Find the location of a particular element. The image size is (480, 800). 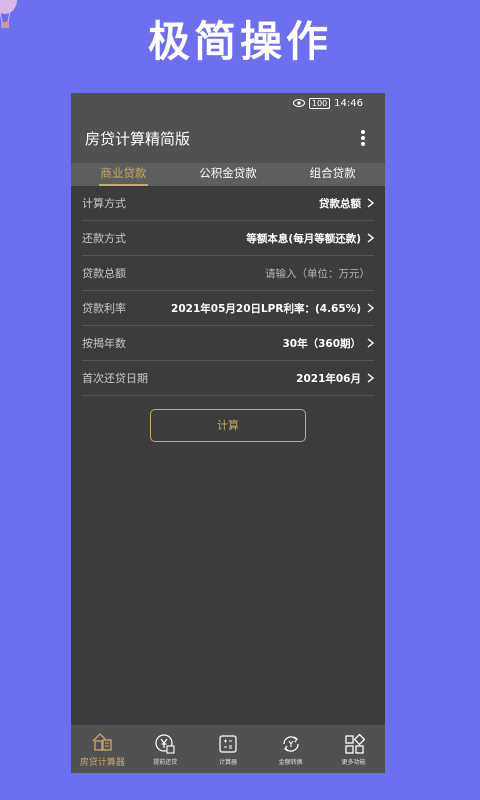

loan-rate-row: 贷款利率 2021年05月20日LPR利率：(4.65%) is located at coordinates (228, 308).